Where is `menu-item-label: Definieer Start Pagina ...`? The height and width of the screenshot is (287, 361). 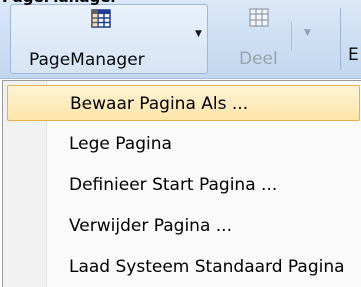 menu-item-label: Definieer Start Pagina ... is located at coordinates (173, 185).